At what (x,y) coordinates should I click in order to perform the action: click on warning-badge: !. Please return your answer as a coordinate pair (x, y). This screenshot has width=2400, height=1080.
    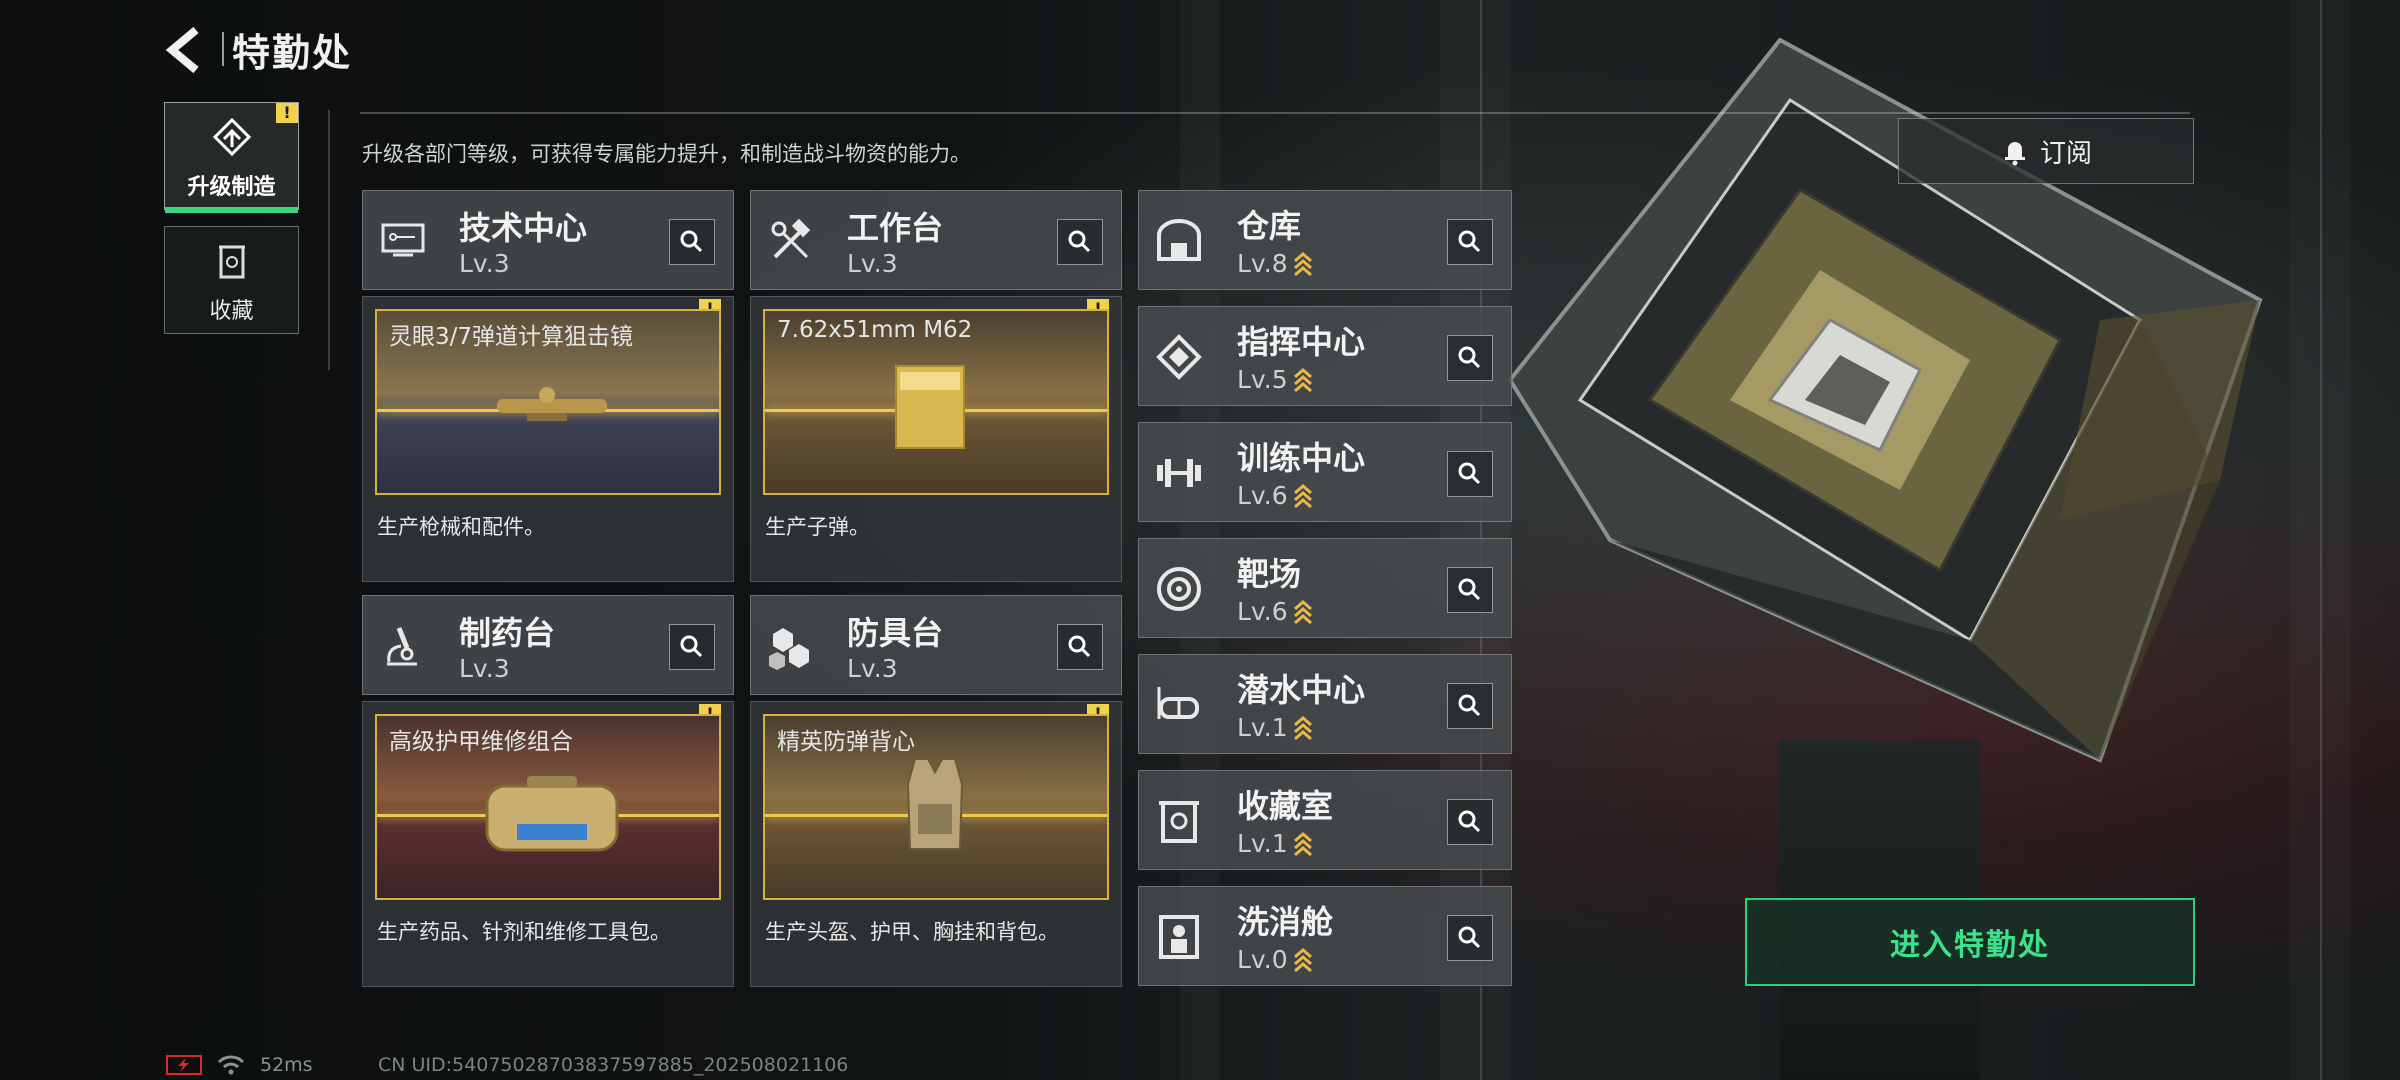
    Looking at the image, I should click on (287, 113).